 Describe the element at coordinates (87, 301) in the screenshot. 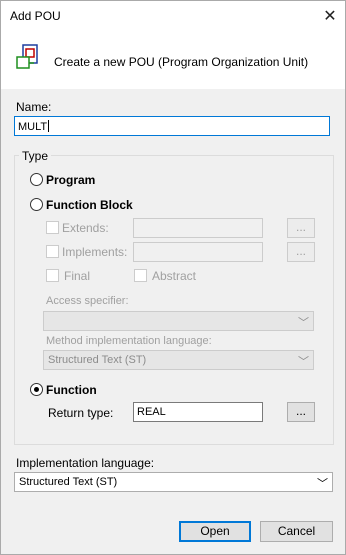

I see `access-specifier-label: Access specifier:` at that location.